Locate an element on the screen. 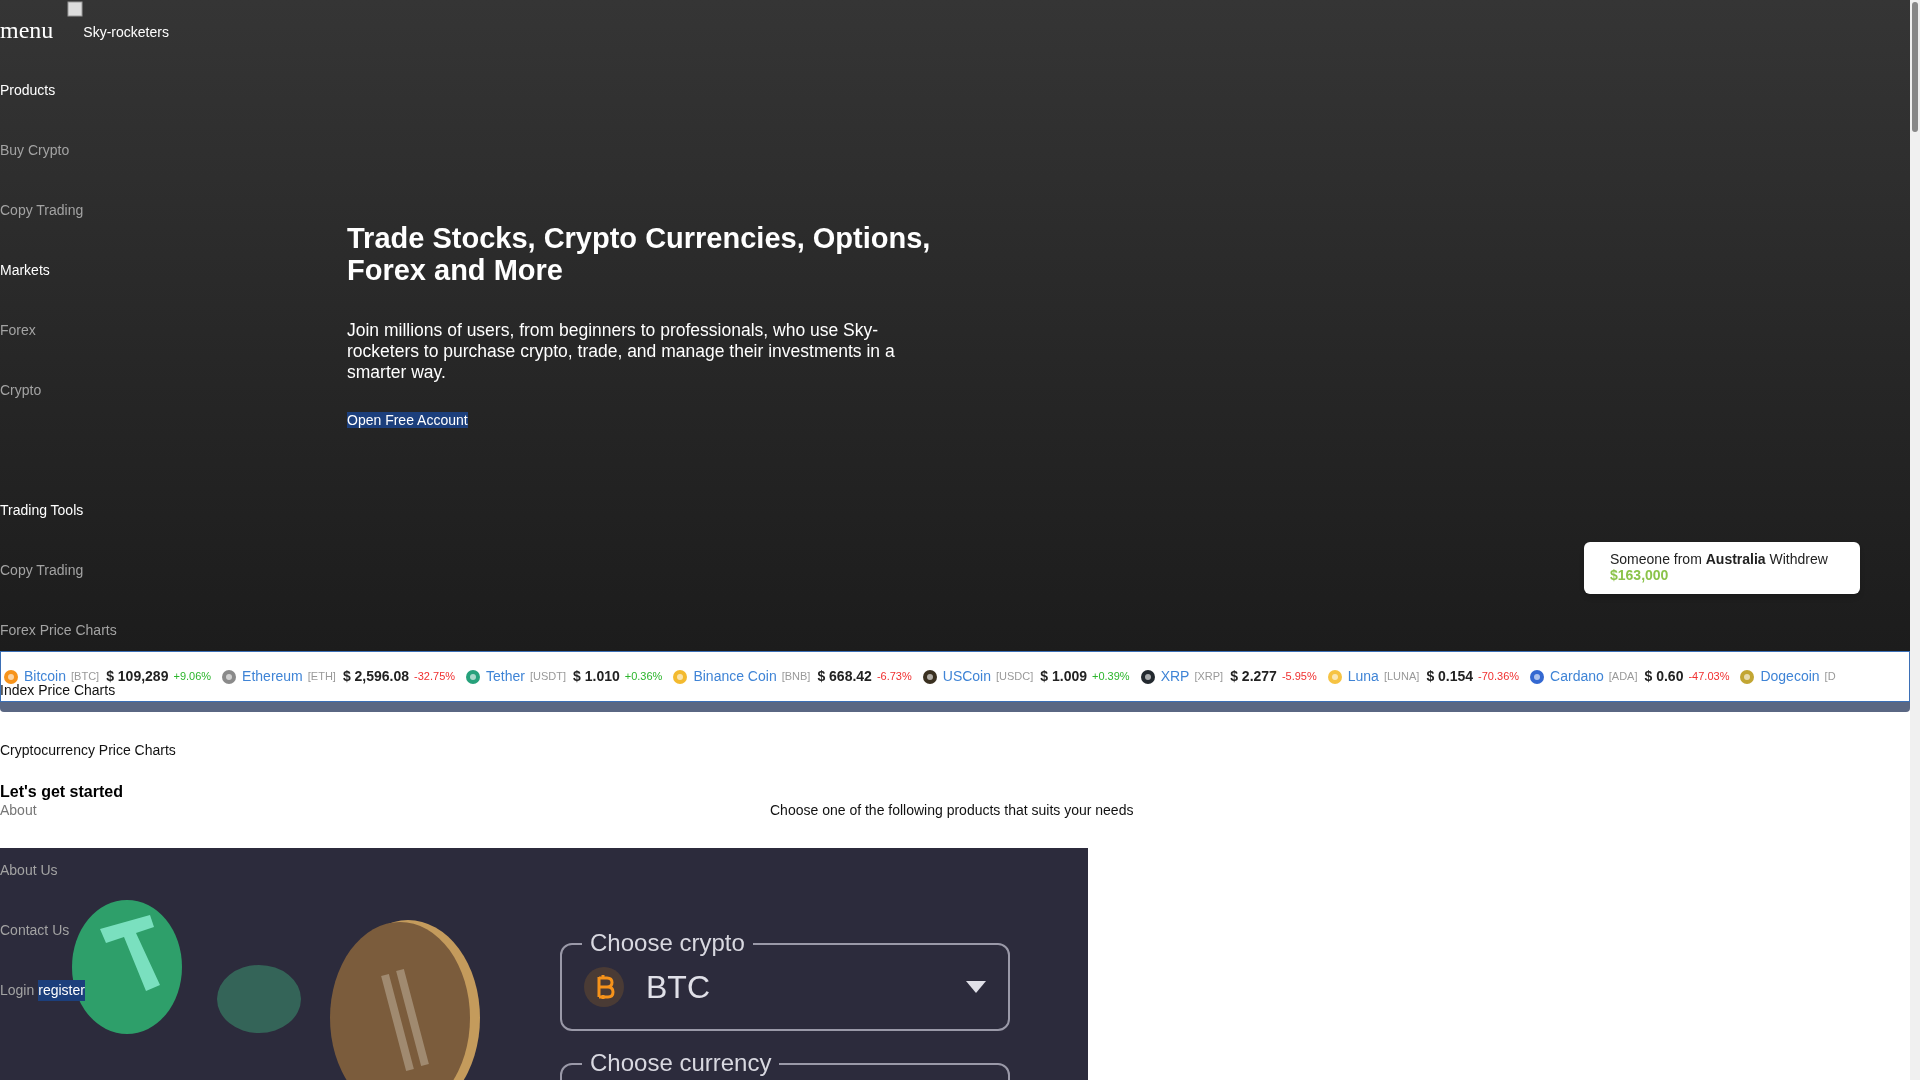 This screenshot has height=1080, width=1920. coin-price: $ 109,289 is located at coordinates (137, 675).